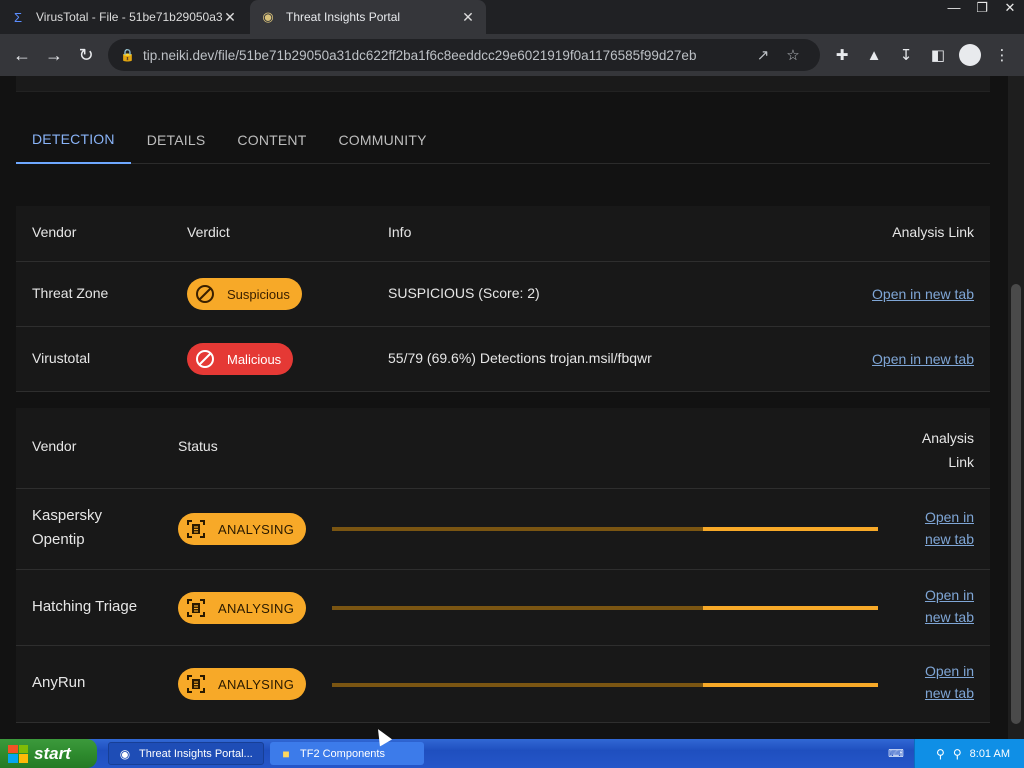  What do you see at coordinates (382, 140) in the screenshot?
I see `tab-community: COMMUNITY` at bounding box center [382, 140].